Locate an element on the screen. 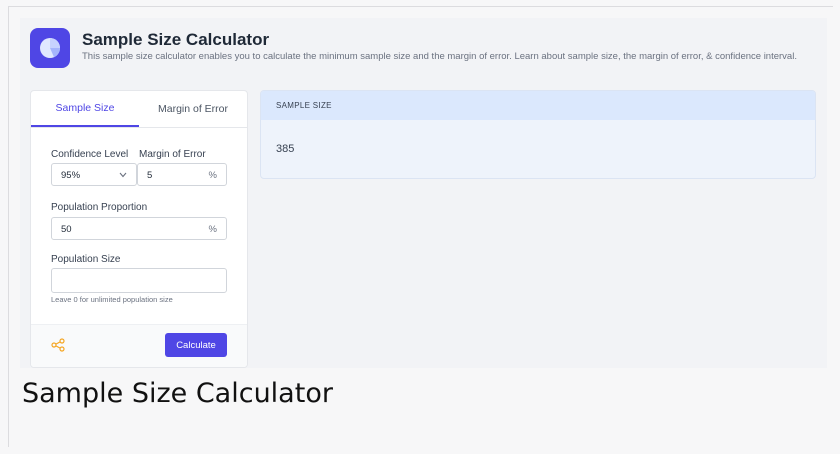 This screenshot has height=454, width=840. tab-sample-size: Sample Size is located at coordinates (85, 109).